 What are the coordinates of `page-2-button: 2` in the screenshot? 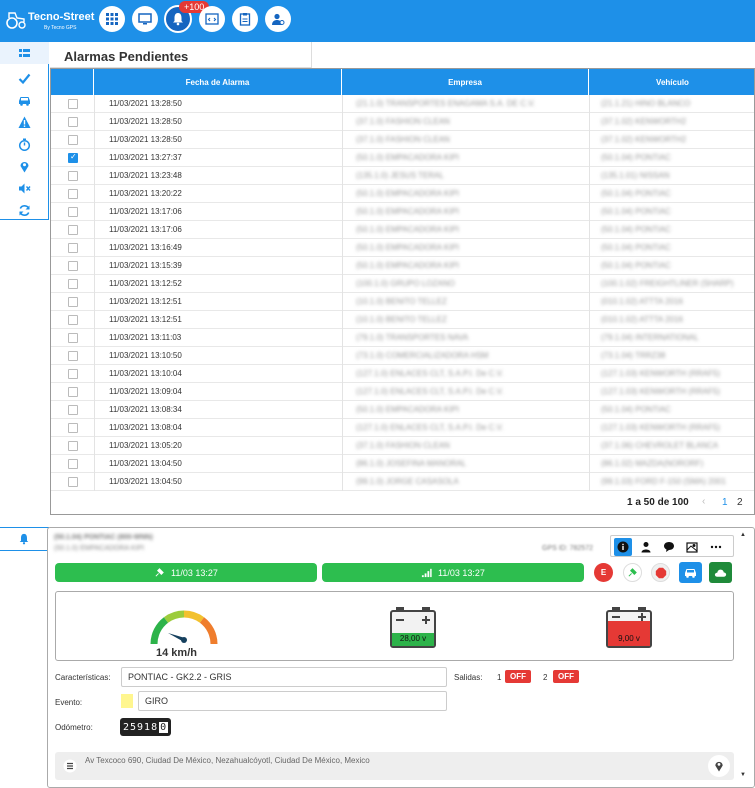 It's located at (740, 502).